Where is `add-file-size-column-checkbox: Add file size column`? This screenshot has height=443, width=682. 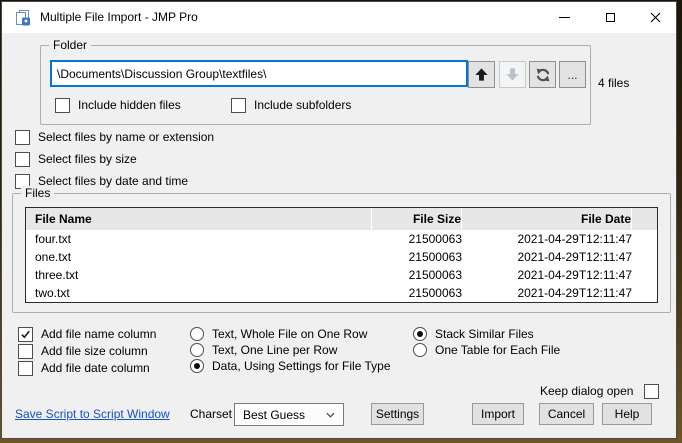 add-file-size-column-checkbox: Add file size column is located at coordinates (83, 351).